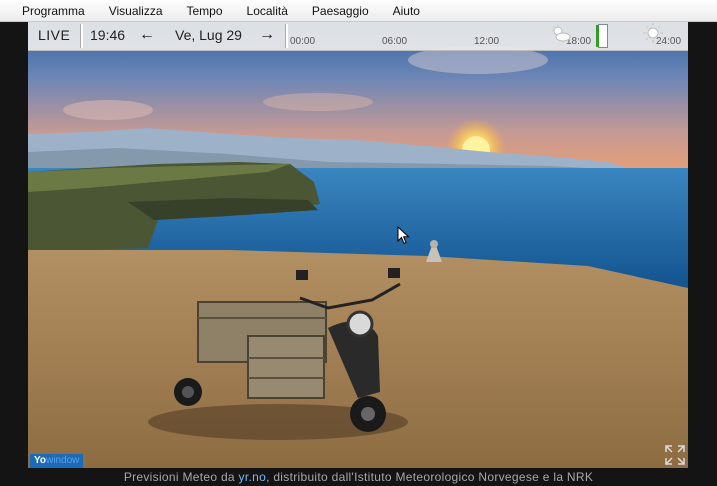  What do you see at coordinates (561, 33) in the screenshot?
I see `partly-cloudy-icon` at bounding box center [561, 33].